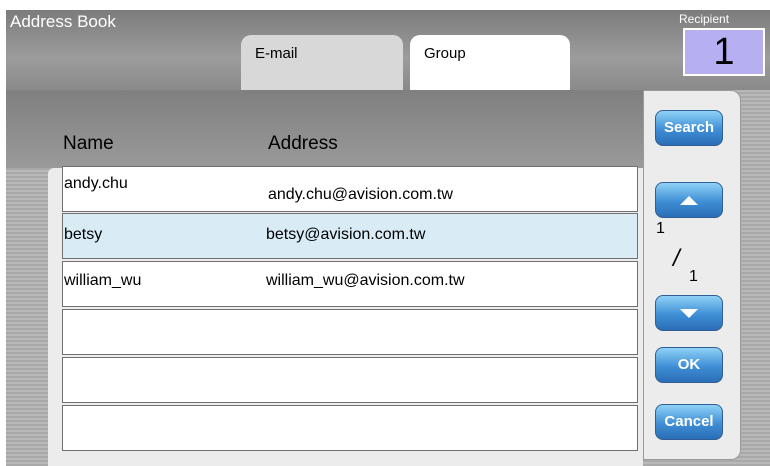 The image size is (770, 466). What do you see at coordinates (103, 280) in the screenshot?
I see `row-name: william_wu` at bounding box center [103, 280].